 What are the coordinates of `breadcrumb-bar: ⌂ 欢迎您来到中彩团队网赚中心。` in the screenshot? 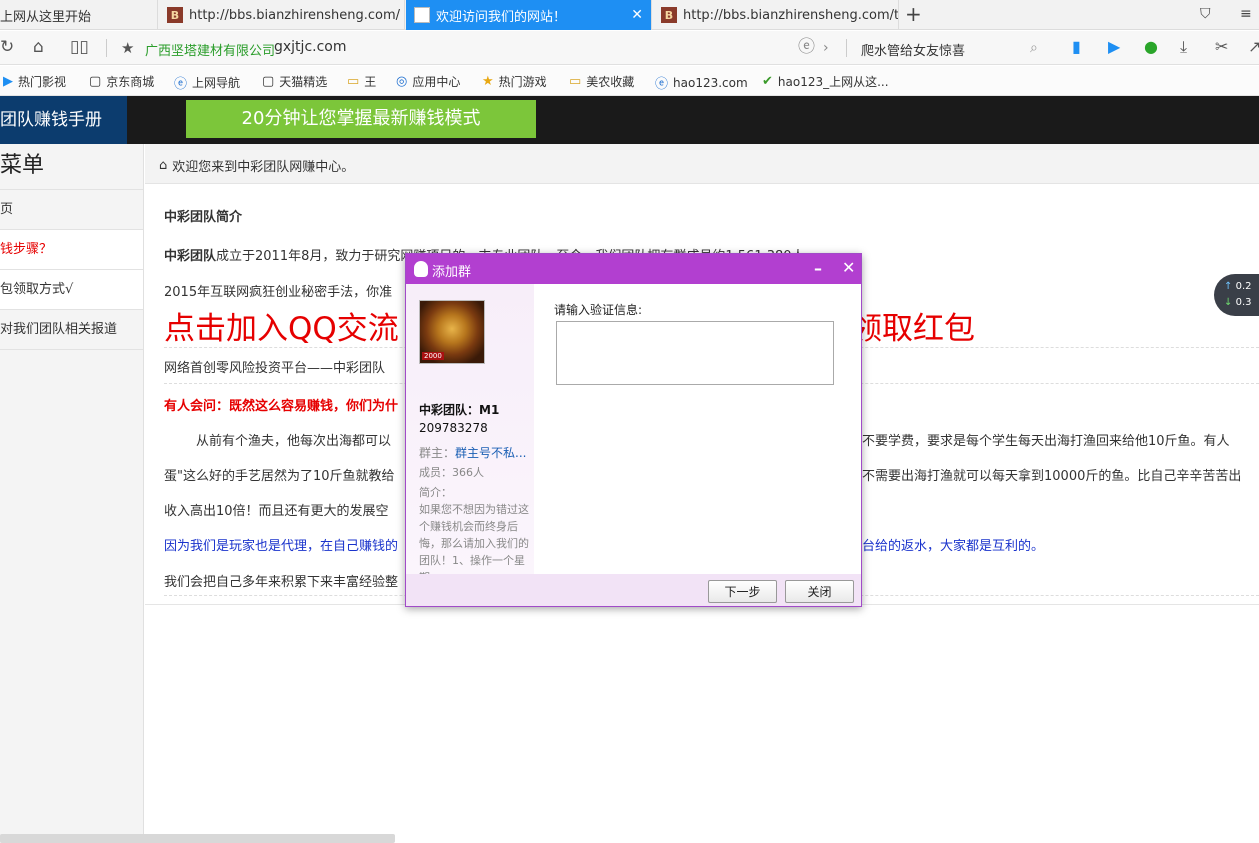 It's located at (702, 164).